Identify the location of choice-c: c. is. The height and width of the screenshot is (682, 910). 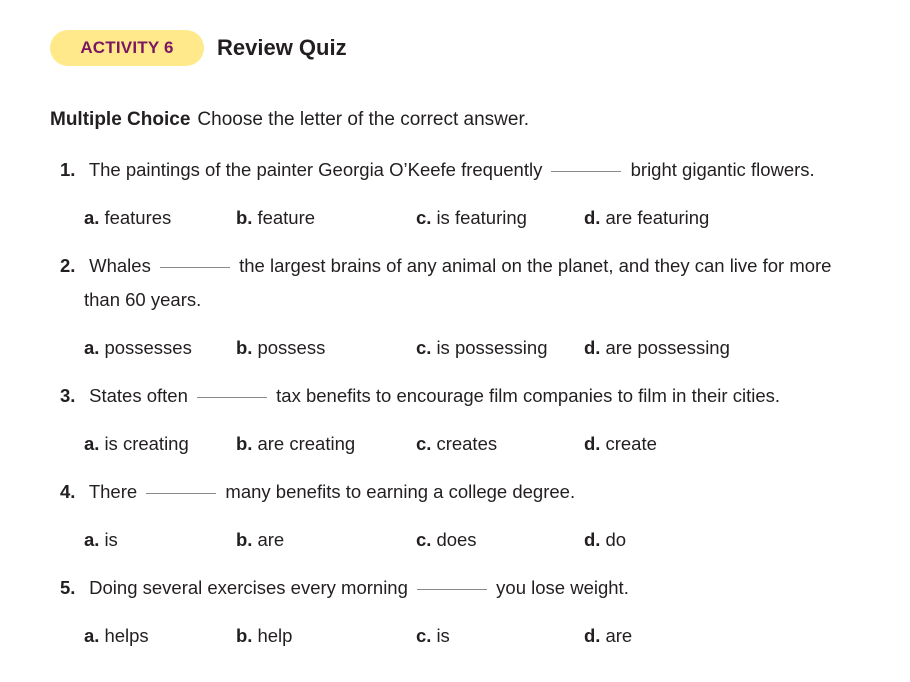
(433, 636).